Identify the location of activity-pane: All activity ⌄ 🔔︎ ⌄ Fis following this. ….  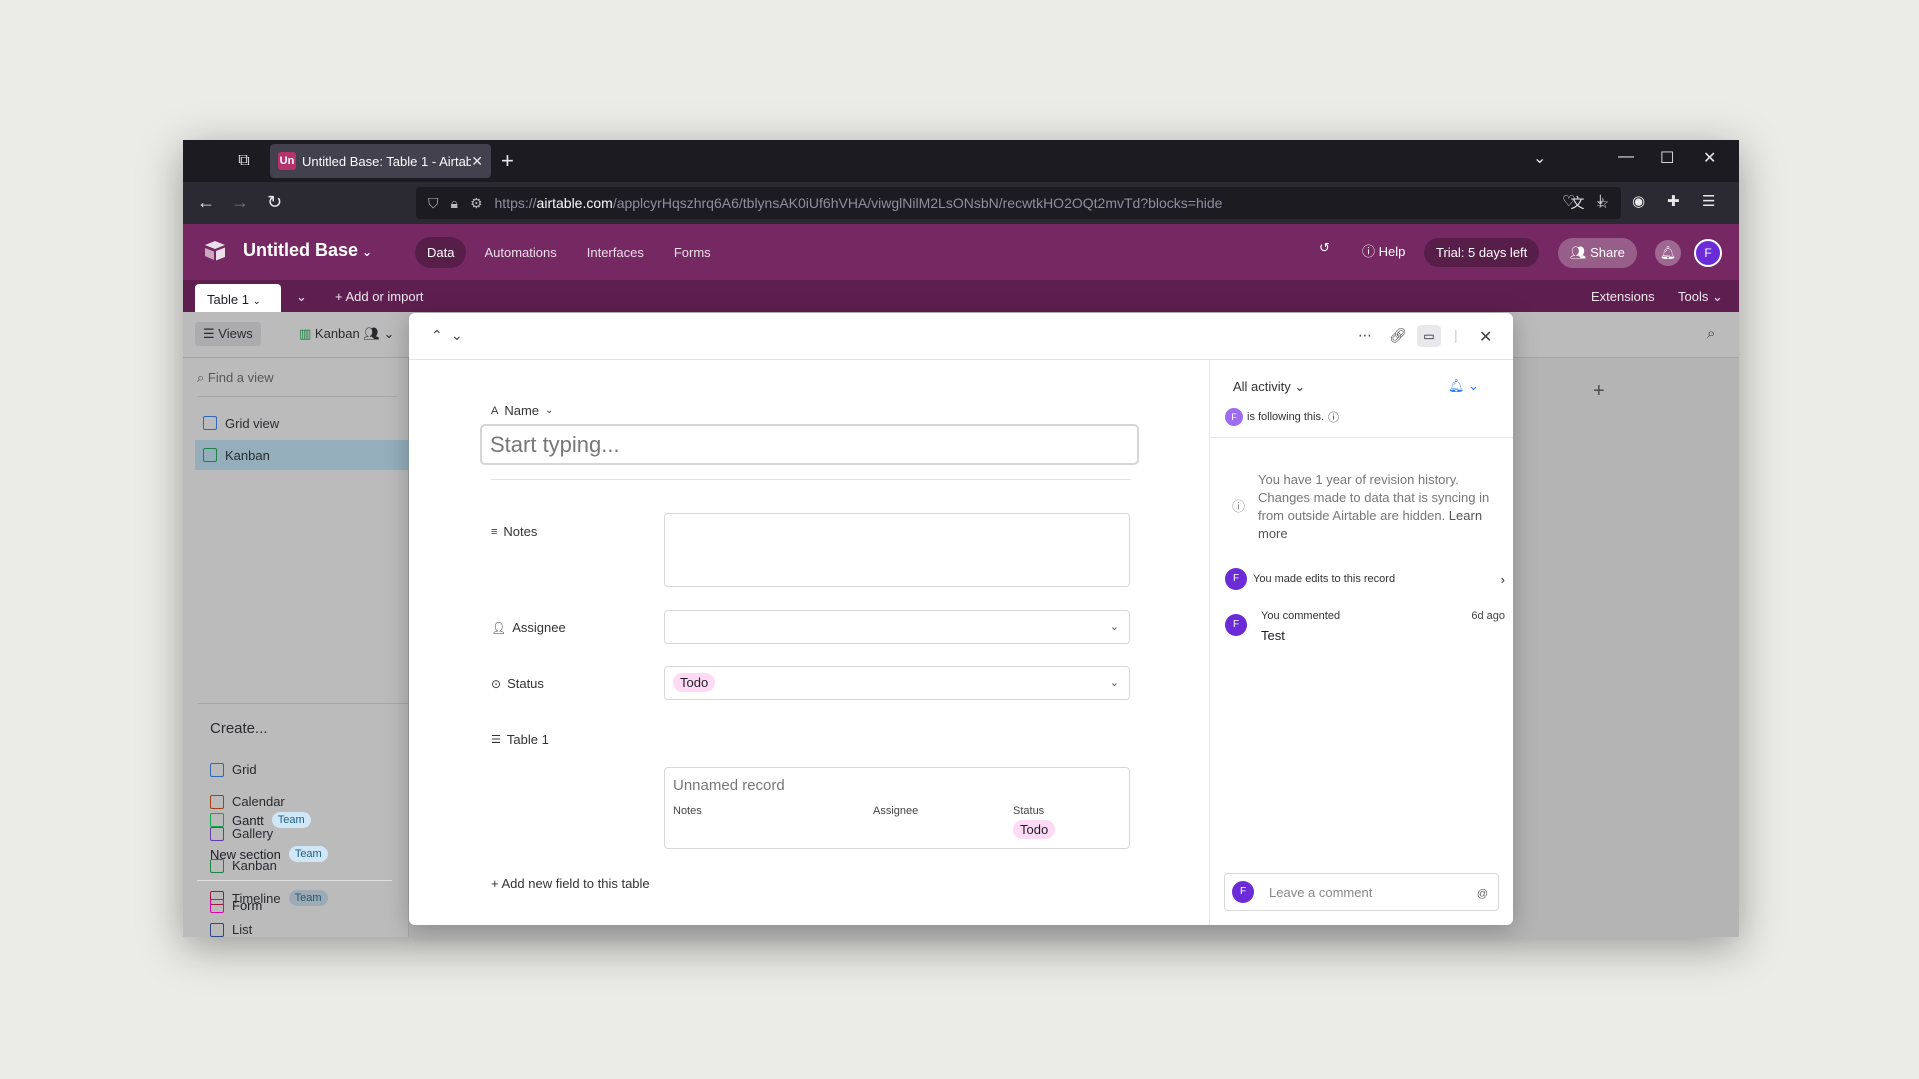
(1361, 642).